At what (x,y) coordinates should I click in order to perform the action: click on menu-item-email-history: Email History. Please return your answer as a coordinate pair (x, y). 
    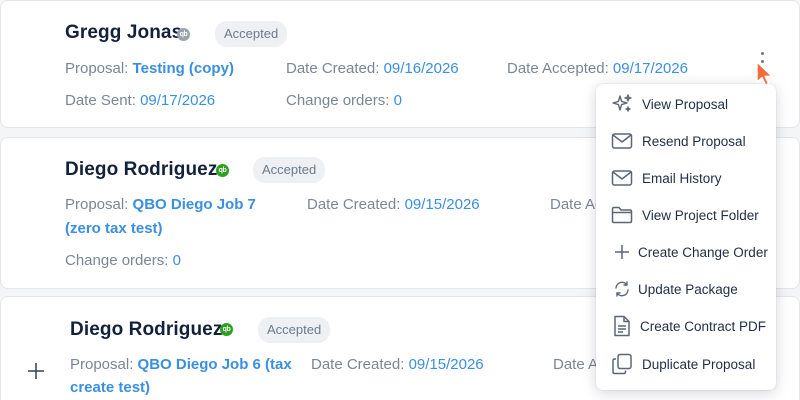
    Looking at the image, I should click on (686, 178).